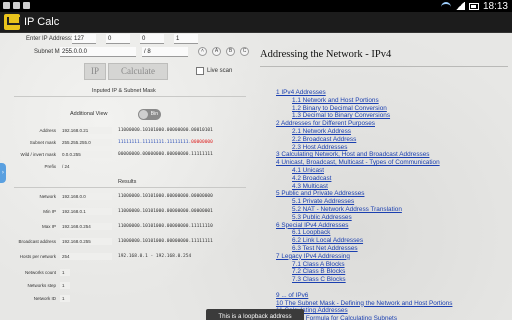 Image resolution: width=512 pixels, height=320 pixels. What do you see at coordinates (364, 187) in the screenshot?
I see `toc-link: 4.3 Multicast` at bounding box center [364, 187].